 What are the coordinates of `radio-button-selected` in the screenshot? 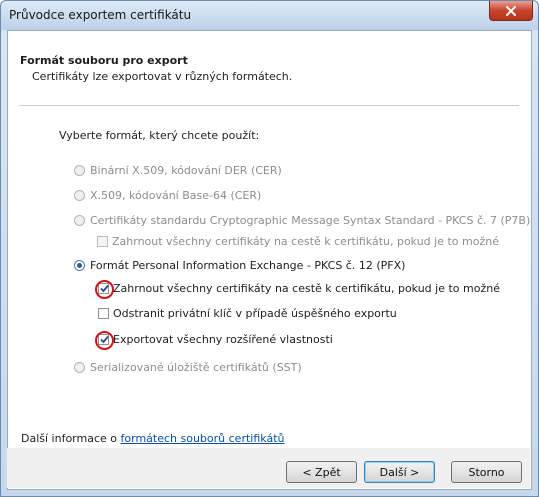 It's located at (79, 265).